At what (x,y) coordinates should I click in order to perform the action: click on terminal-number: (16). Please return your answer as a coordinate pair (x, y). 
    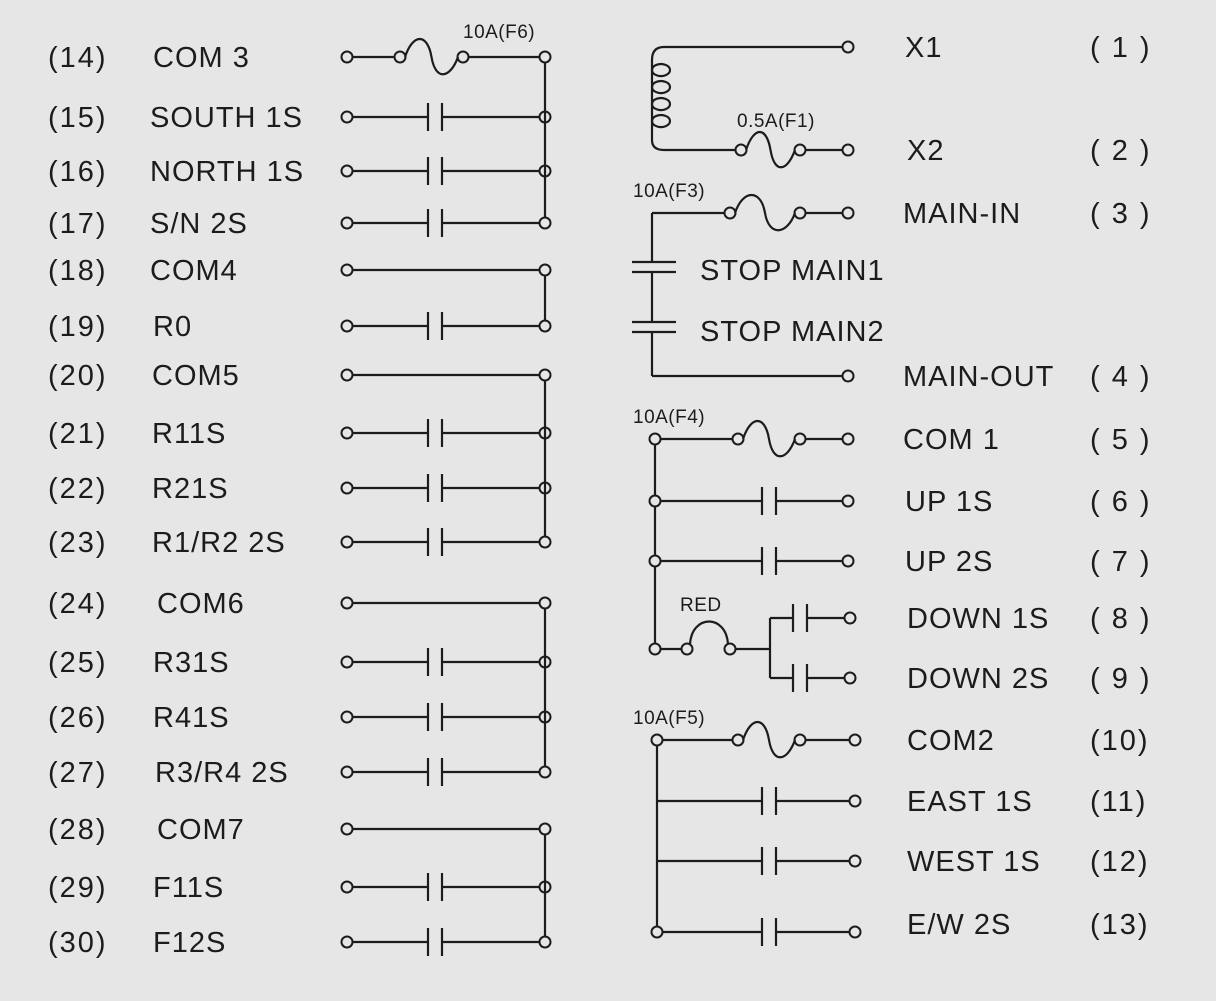
    Looking at the image, I should click on (78, 172).